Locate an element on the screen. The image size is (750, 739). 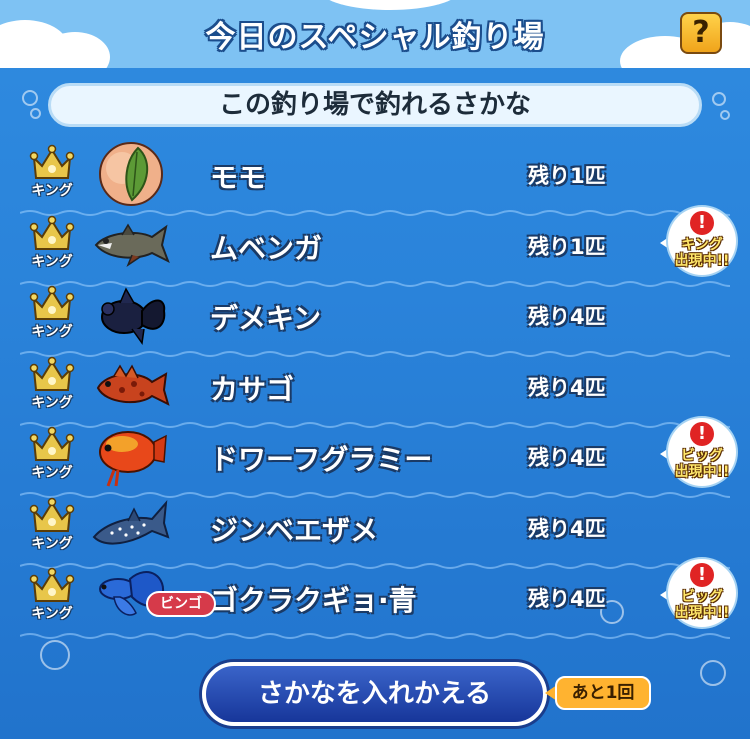
page-title: 今日のスペシャル釣り場 is located at coordinates (375, 37).